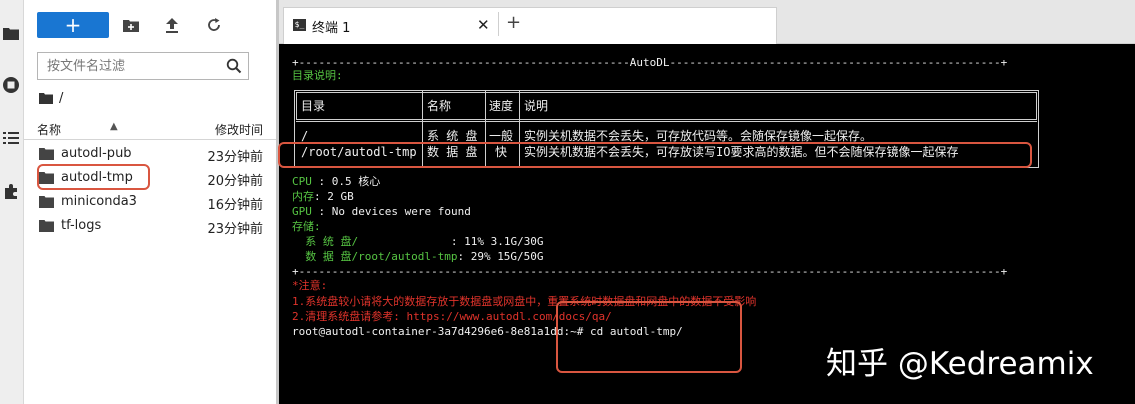 The width and height of the screenshot is (1135, 404). Describe the element at coordinates (49, 129) in the screenshot. I see `column-header-name: 名称` at that location.